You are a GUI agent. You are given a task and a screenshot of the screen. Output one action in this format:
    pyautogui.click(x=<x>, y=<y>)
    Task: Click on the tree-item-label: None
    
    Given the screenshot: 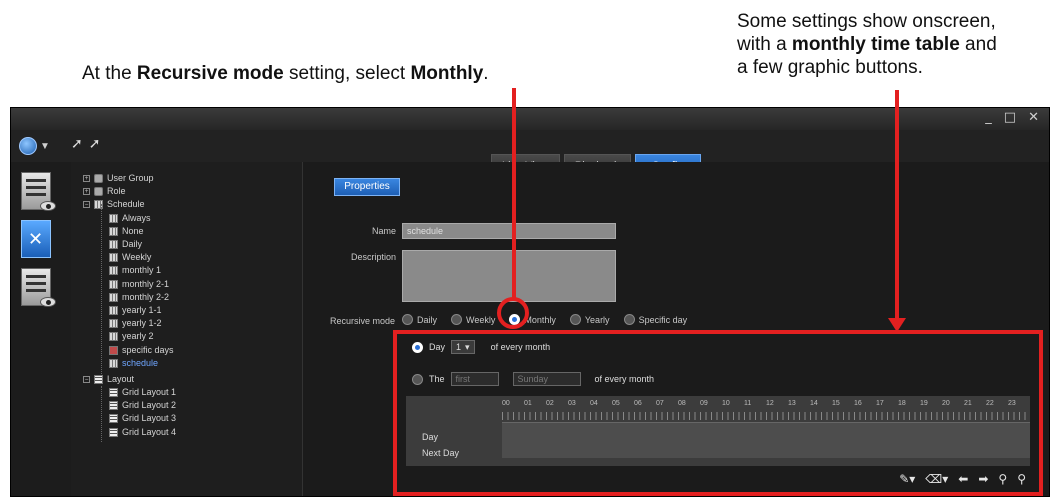 What is the action you would take?
    pyautogui.click(x=133, y=230)
    